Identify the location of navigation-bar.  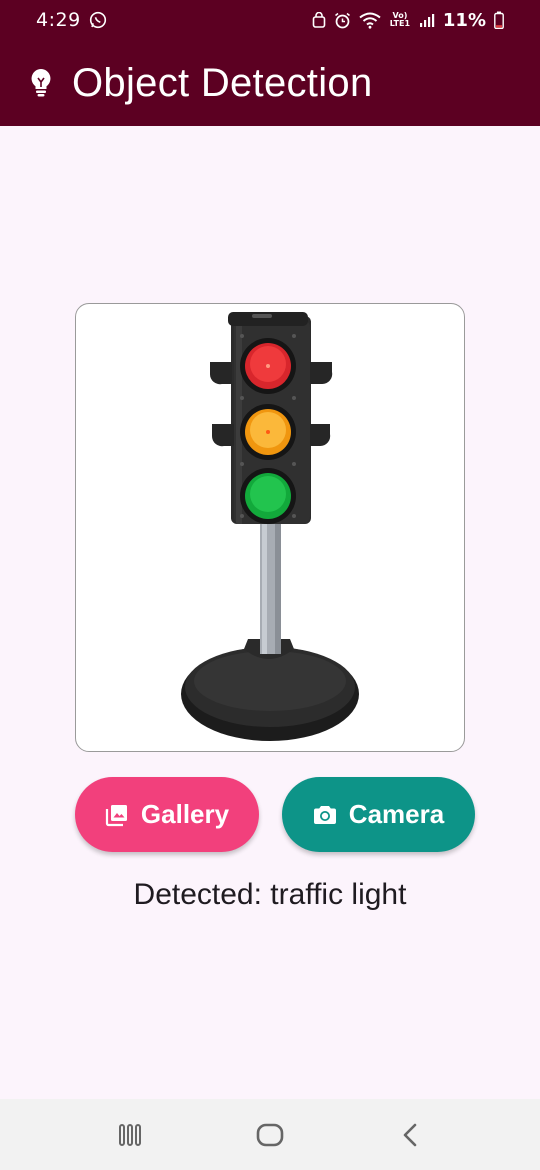
(270, 1134).